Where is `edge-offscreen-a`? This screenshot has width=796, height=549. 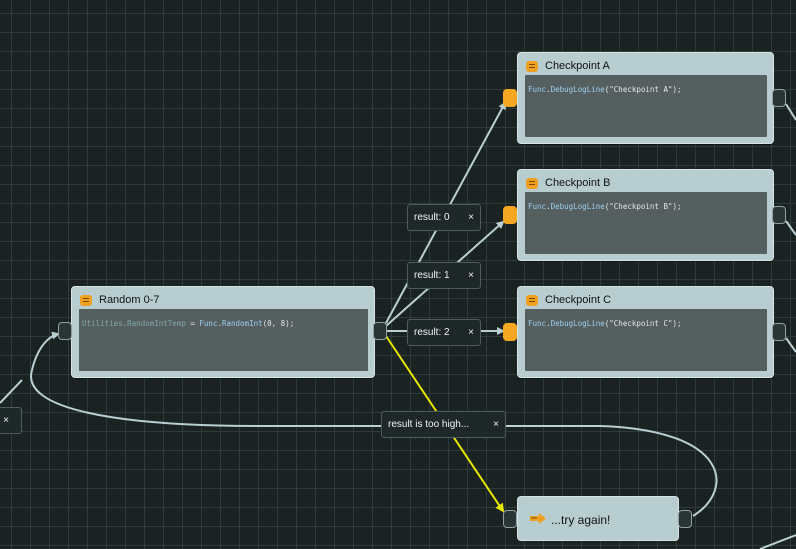 edge-offscreen-a is located at coordinates (790, 112).